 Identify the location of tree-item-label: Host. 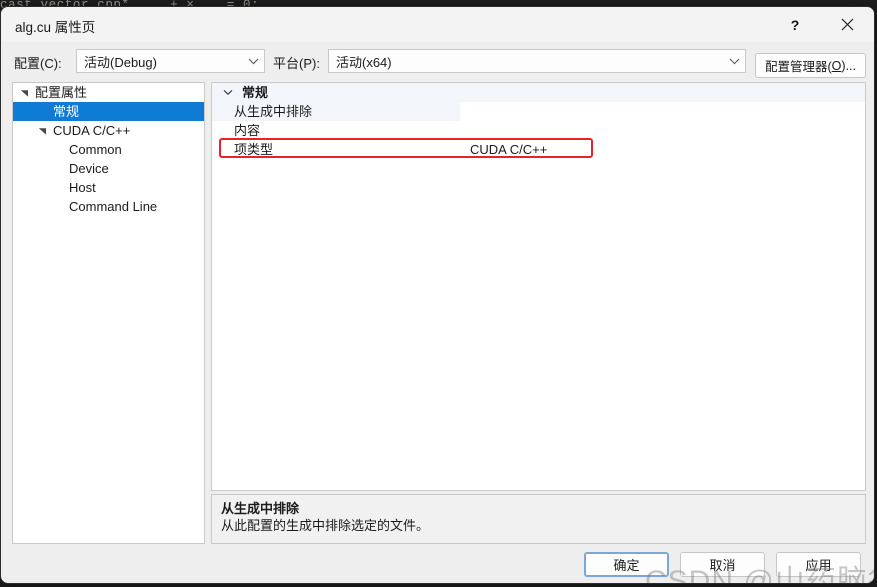
(82, 187).